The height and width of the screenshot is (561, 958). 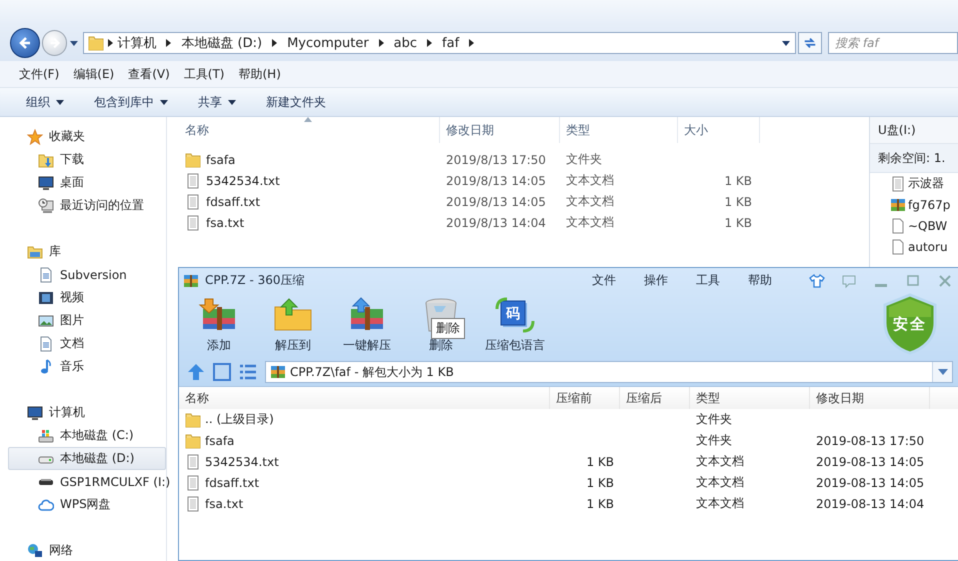 I want to click on tool-button: 解压到, so click(x=293, y=325).